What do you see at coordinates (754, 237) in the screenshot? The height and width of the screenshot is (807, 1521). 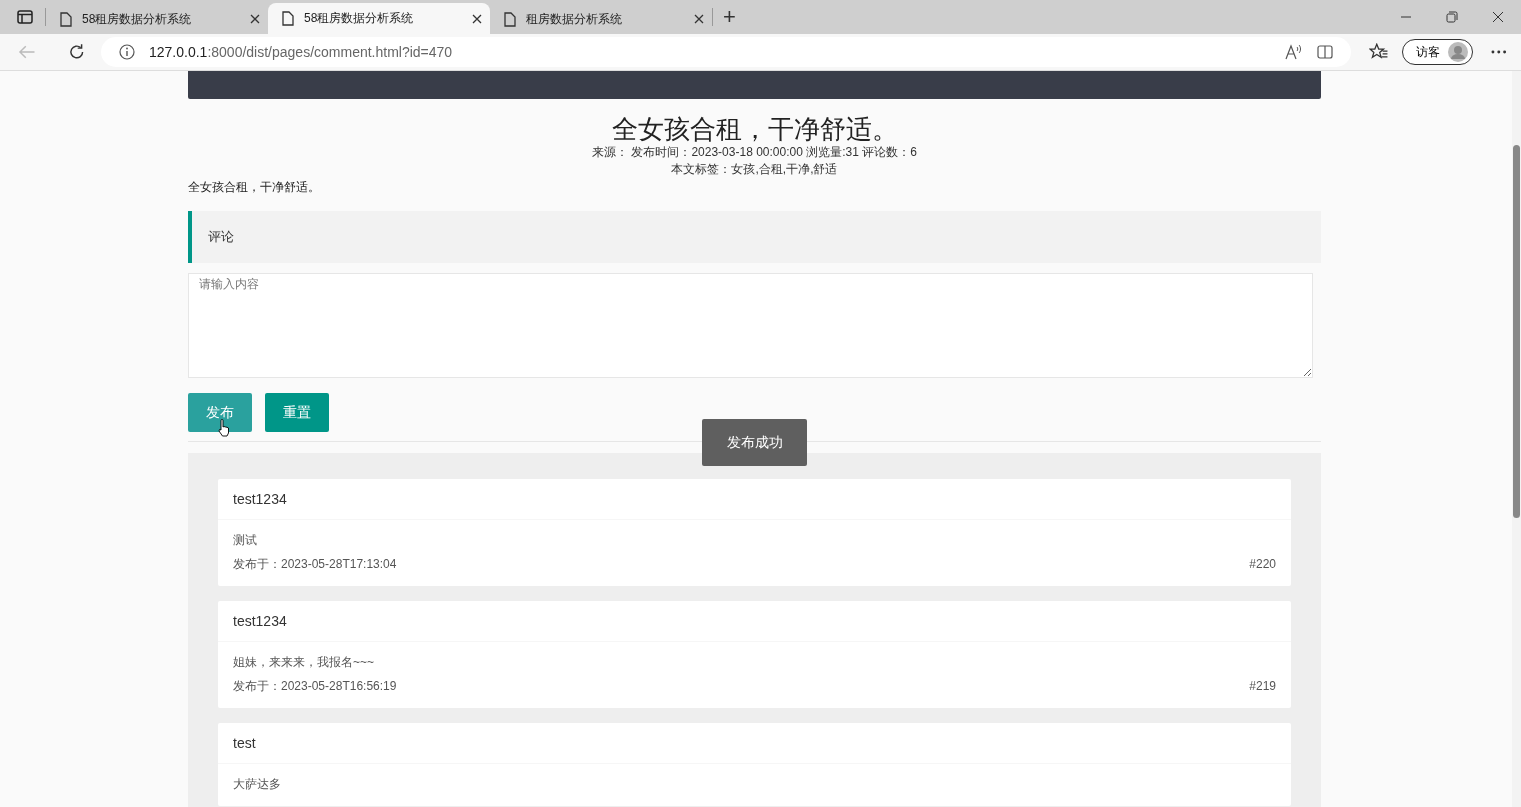 I see `comment-heading: 评论` at bounding box center [754, 237].